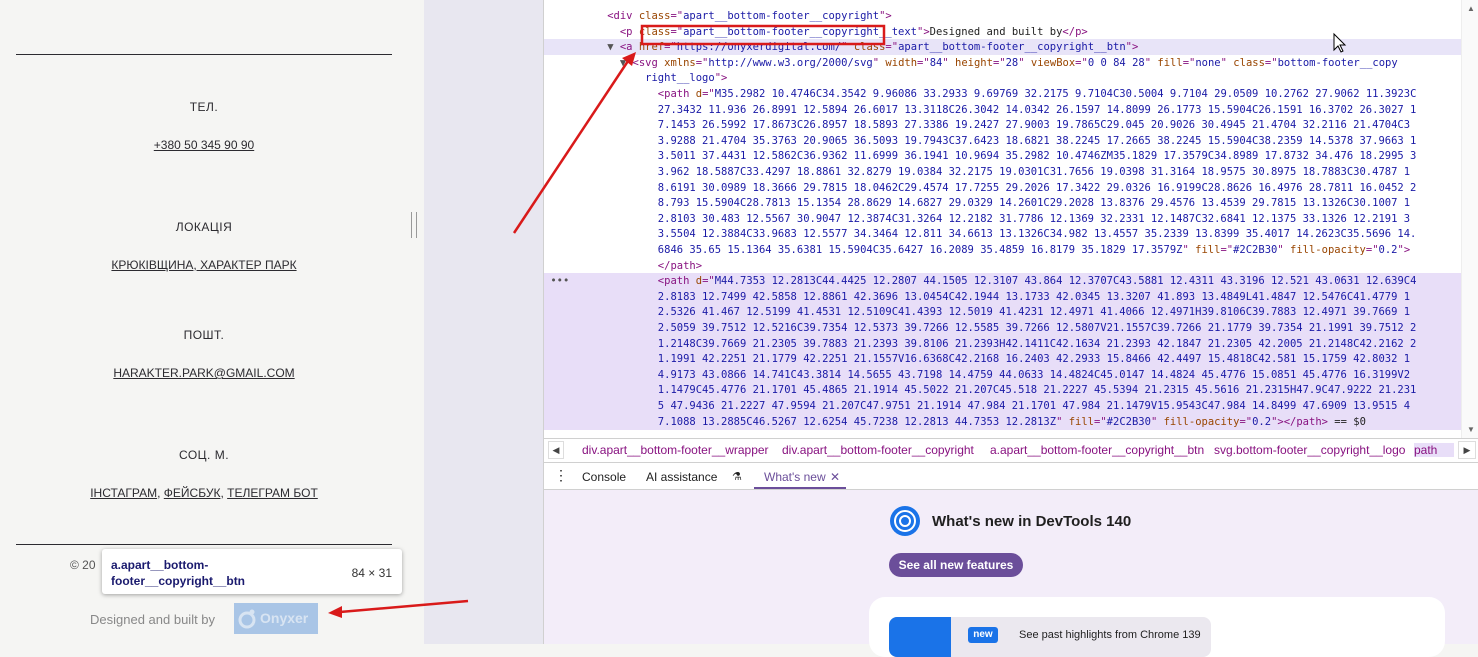  Describe the element at coordinates (192, 493) in the screenshot. I see `facebook-link: ФЕЙСБУК` at that location.